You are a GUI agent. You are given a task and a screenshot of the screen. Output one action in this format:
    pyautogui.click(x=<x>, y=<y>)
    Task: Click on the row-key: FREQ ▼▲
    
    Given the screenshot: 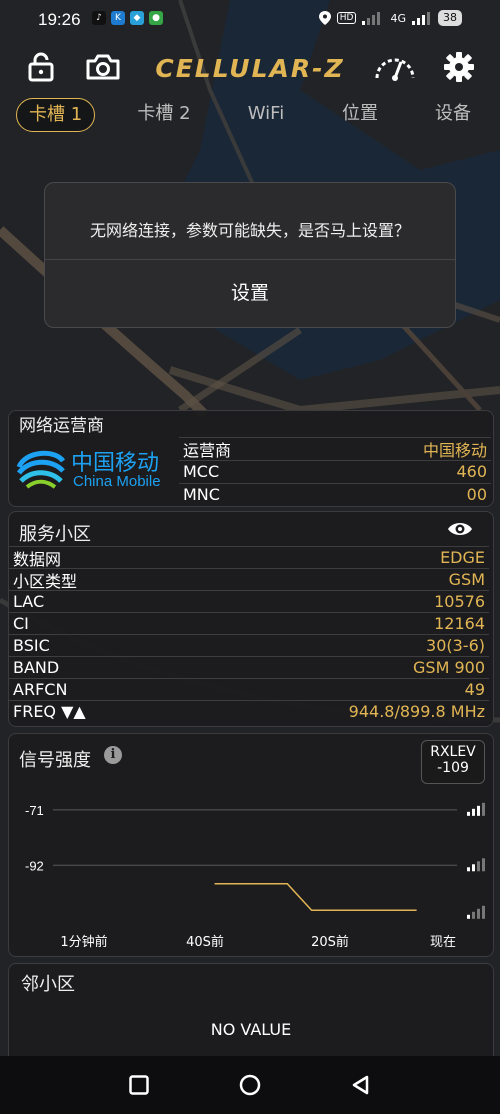 What is the action you would take?
    pyautogui.click(x=49, y=711)
    